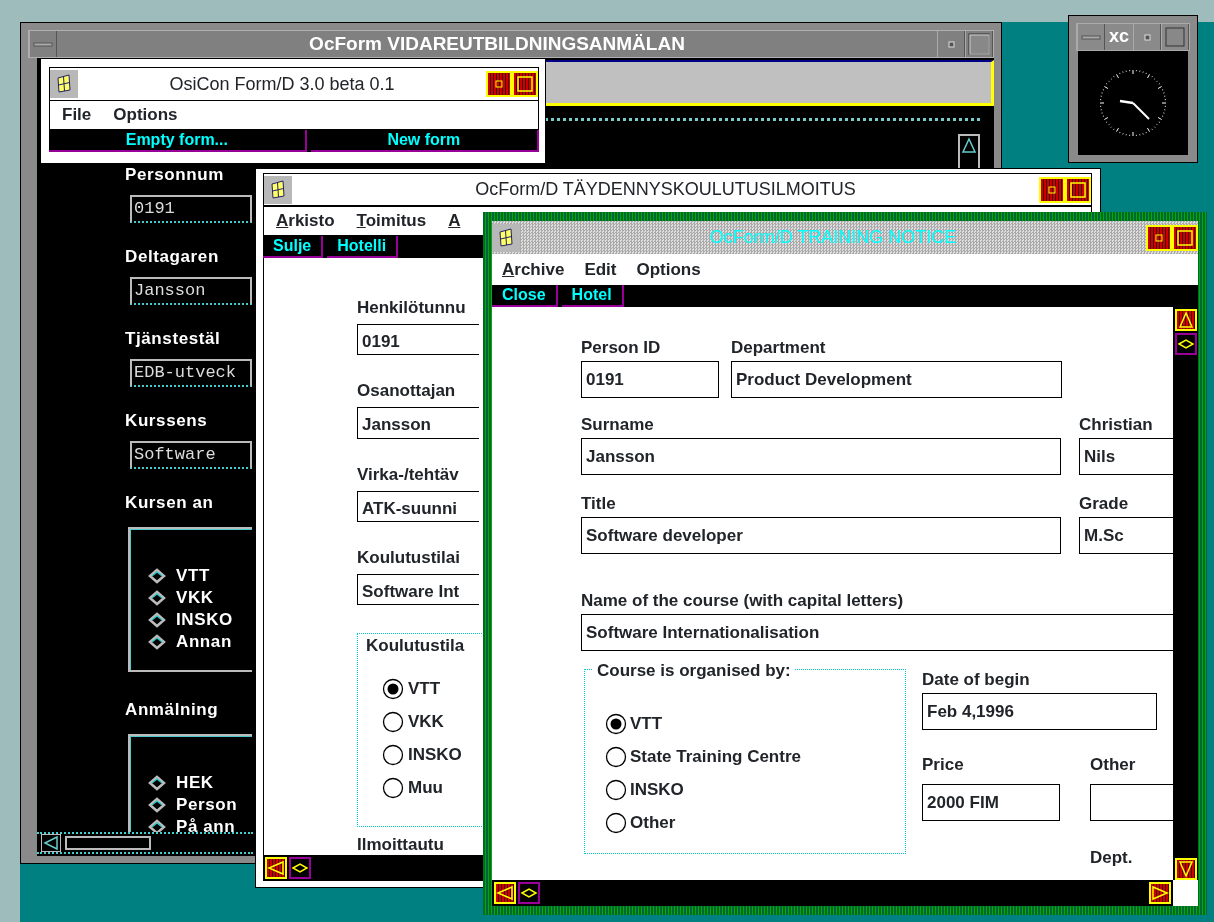 Image resolution: width=1214 pixels, height=922 pixels. Describe the element at coordinates (172, 710) in the screenshot. I see `group-label: Anmälning` at that location.